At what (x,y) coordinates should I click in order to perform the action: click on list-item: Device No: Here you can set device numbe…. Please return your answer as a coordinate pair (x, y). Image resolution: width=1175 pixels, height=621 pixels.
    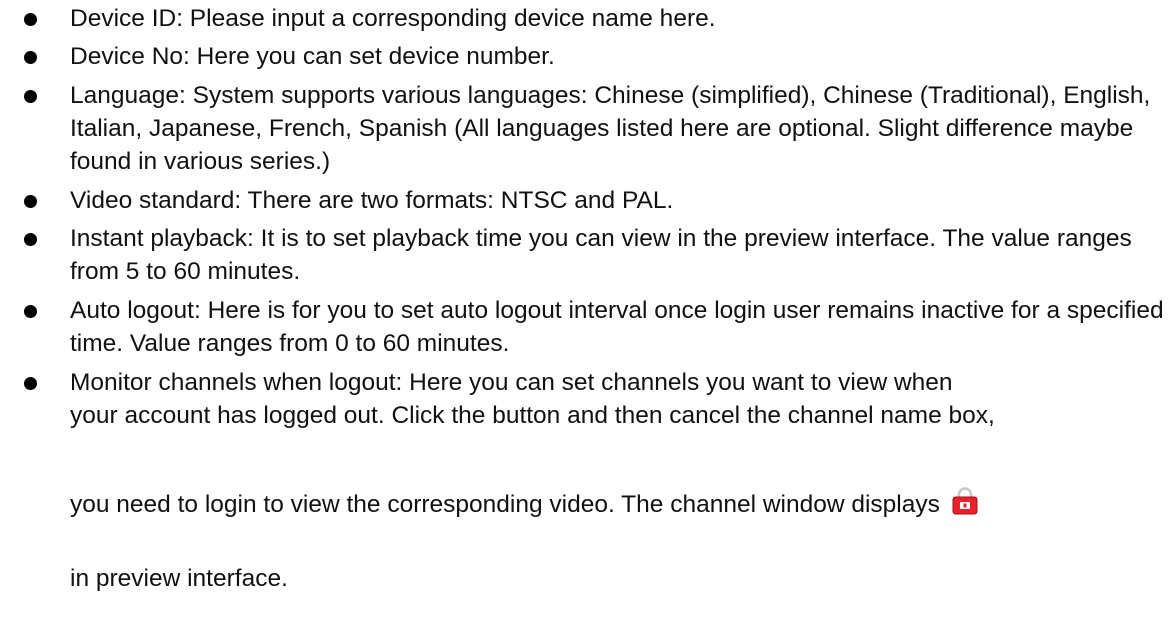
    Looking at the image, I should click on (587, 56).